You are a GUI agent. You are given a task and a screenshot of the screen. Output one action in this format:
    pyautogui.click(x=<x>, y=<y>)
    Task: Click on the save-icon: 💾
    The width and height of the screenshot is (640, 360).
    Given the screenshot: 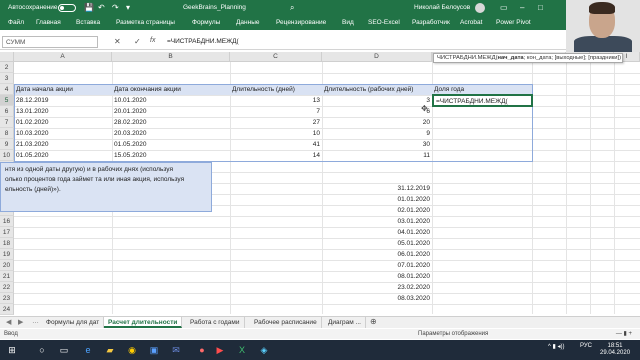 What is the action you would take?
    pyautogui.click(x=89, y=7)
    